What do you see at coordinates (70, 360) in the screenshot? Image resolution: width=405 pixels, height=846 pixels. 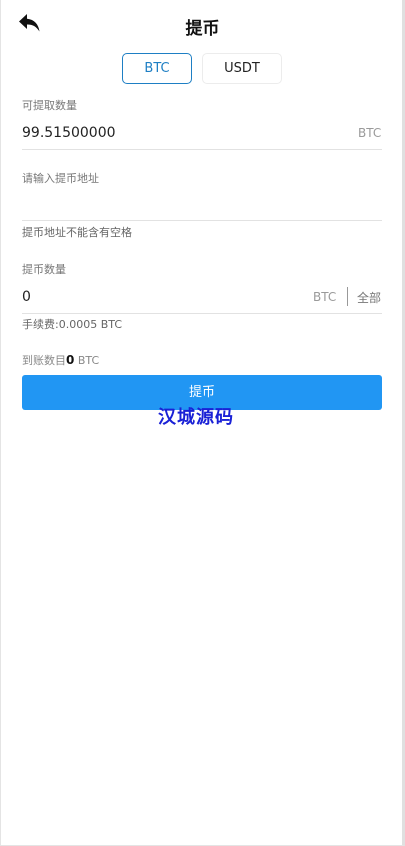 I see `arrival-value: 0` at bounding box center [70, 360].